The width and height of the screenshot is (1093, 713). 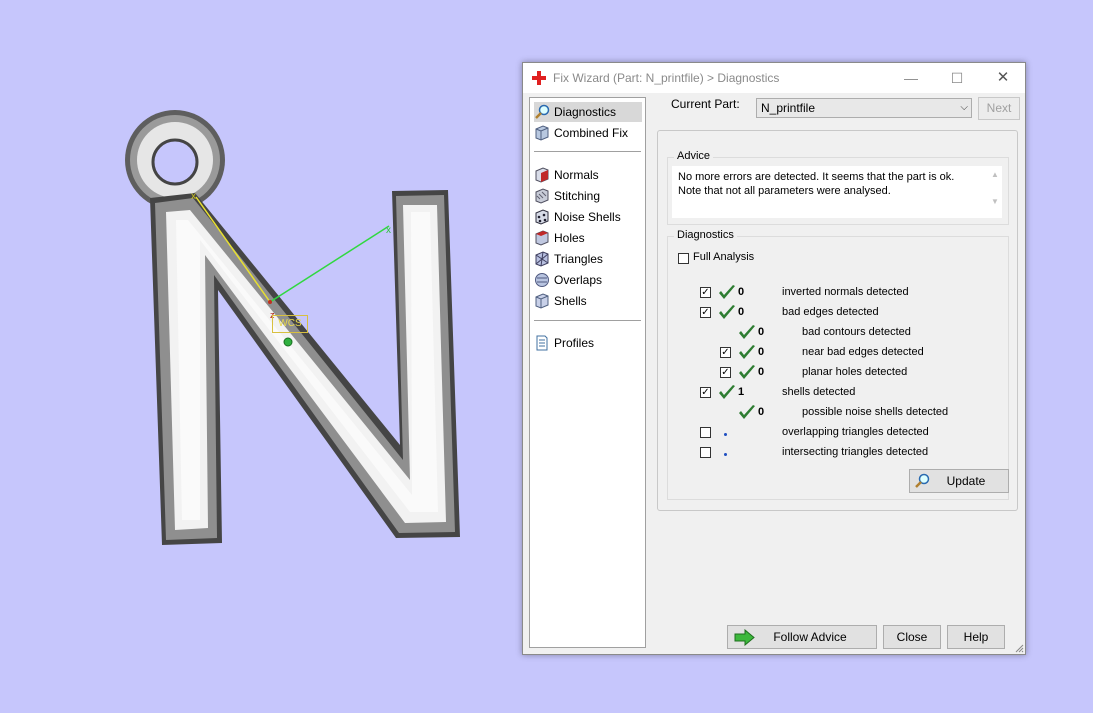 What do you see at coordinates (875, 412) in the screenshot?
I see `diagnostic-label: possible noise shells detected` at bounding box center [875, 412].